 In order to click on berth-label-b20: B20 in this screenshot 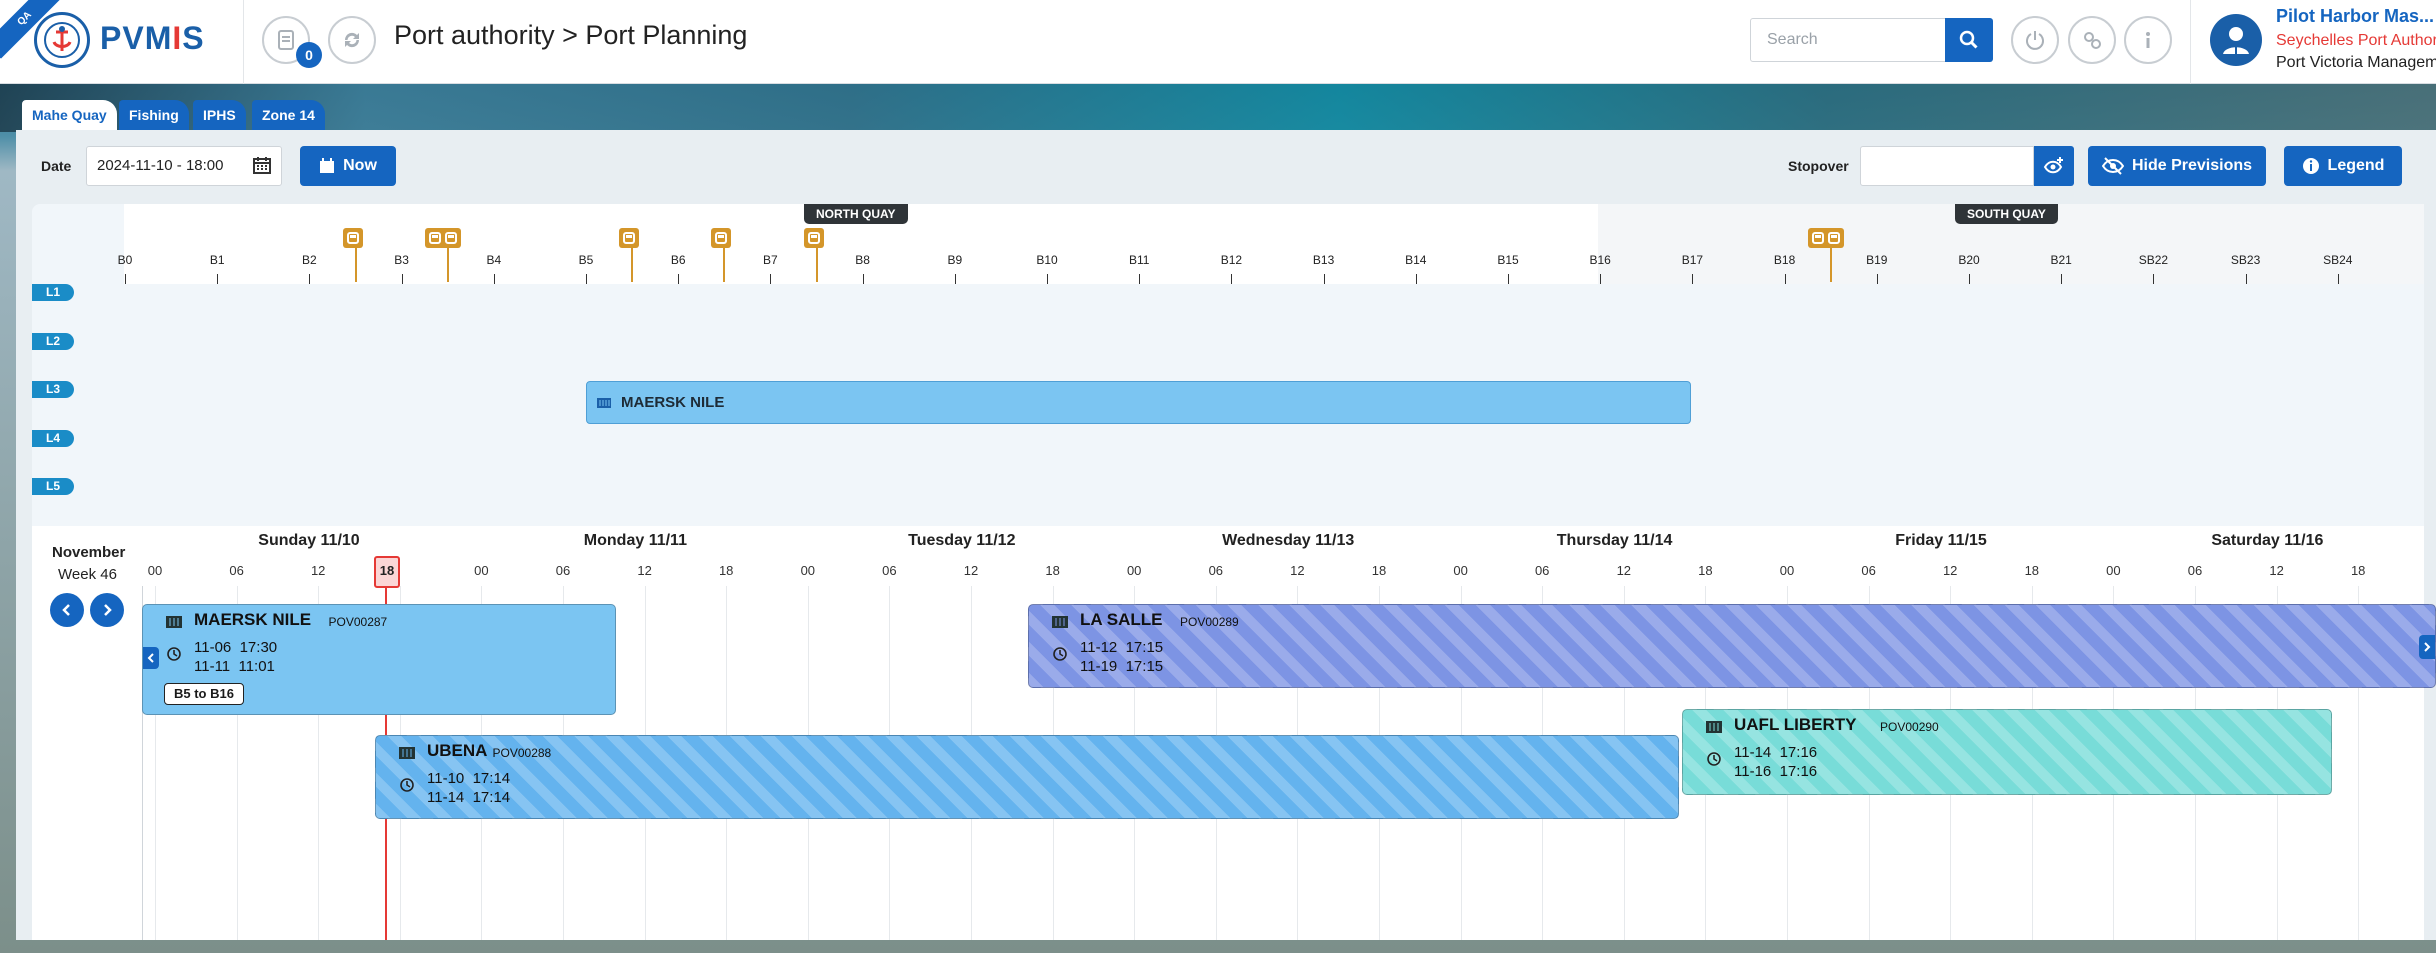, I will do `click(1969, 260)`.